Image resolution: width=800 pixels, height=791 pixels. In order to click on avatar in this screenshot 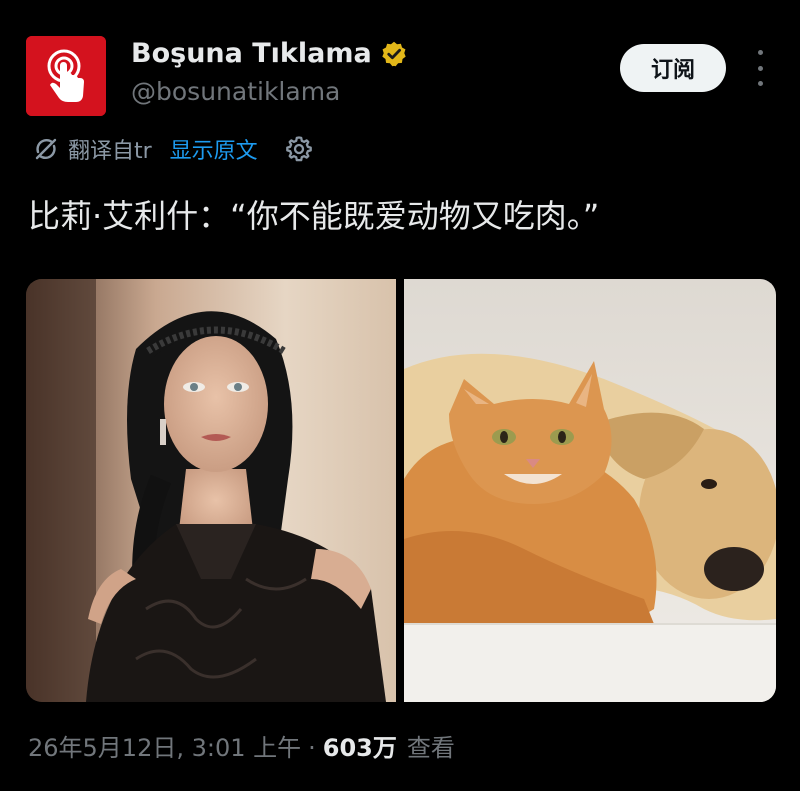, I will do `click(66, 76)`.